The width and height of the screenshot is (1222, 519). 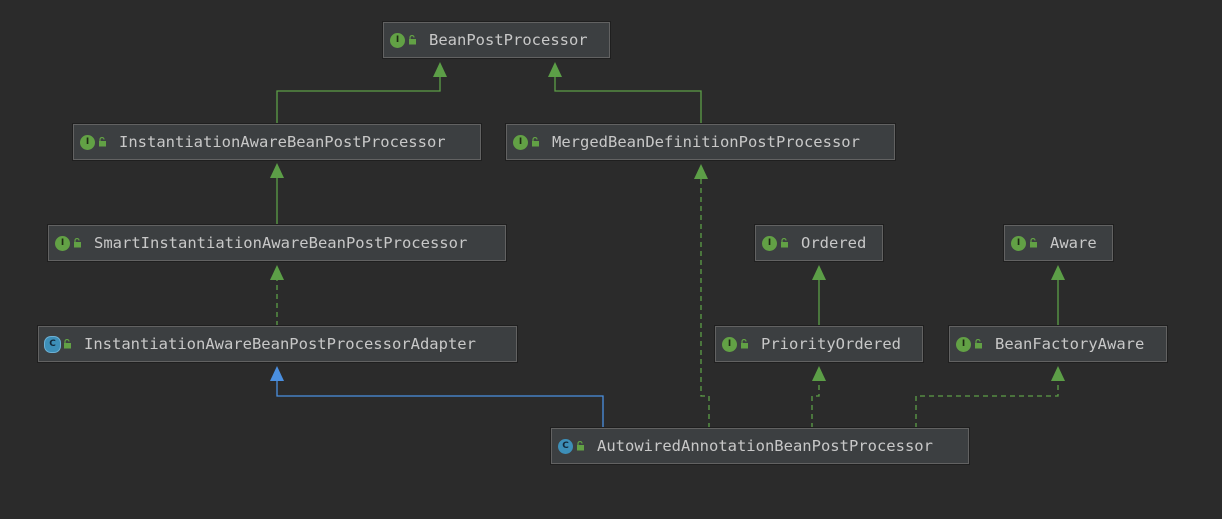 I want to click on node-label: SmartInstantiationAwareBeanPostProcessor, so click(x=281, y=243).